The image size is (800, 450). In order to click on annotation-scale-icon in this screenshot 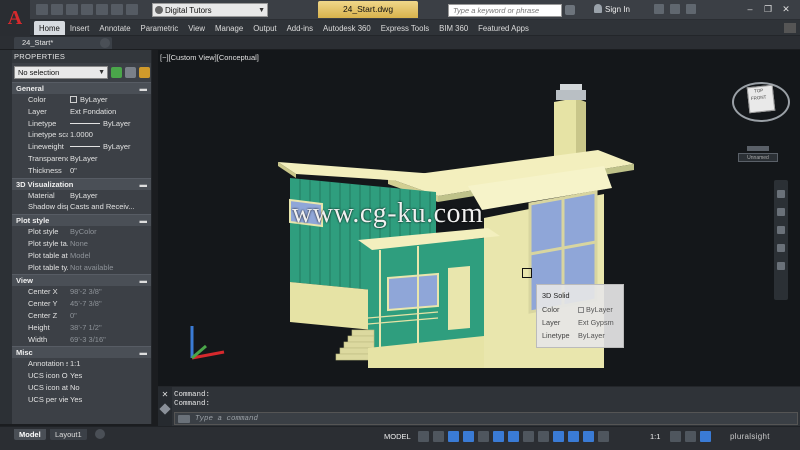, I will do `click(603, 436)`.